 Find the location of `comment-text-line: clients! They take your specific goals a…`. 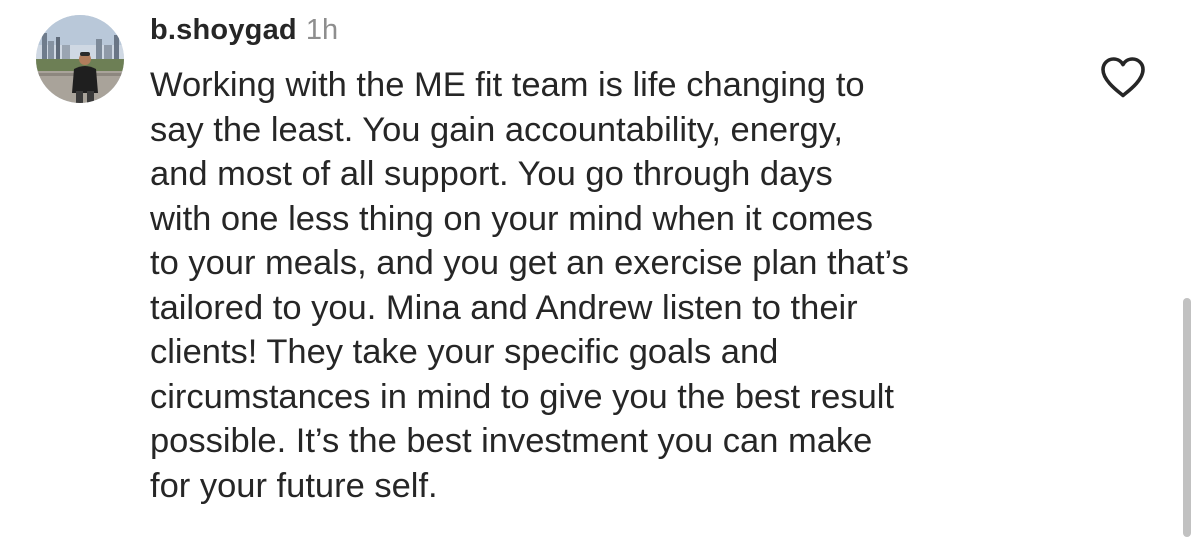

comment-text-line: clients! They take your specific goals a… is located at coordinates (464, 352).